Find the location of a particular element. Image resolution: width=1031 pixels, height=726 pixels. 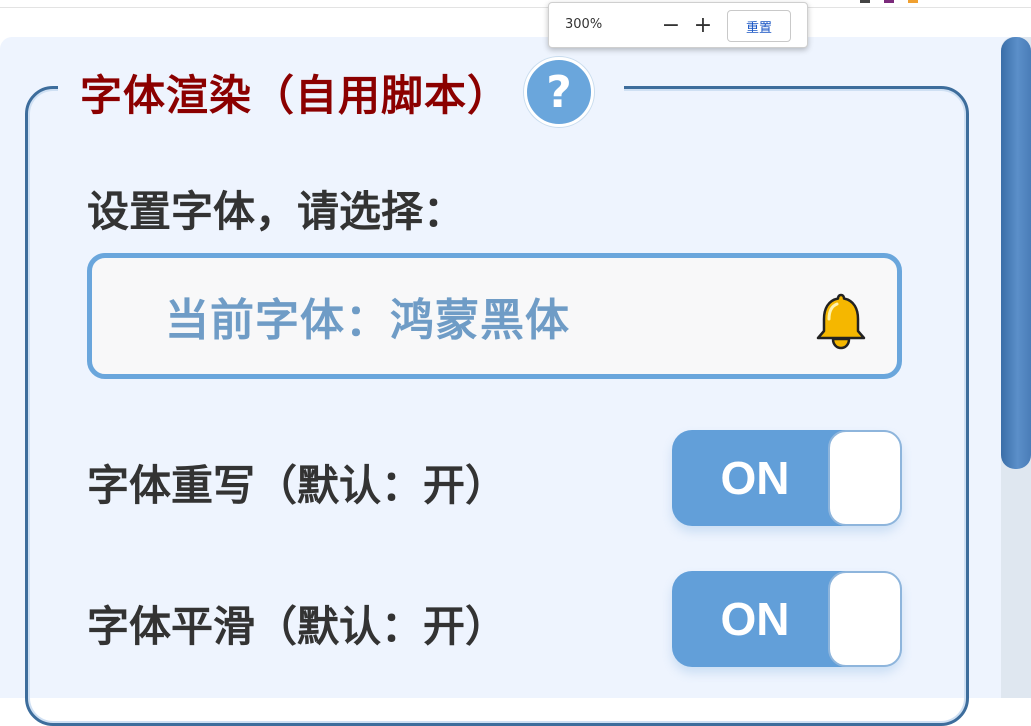

zoom-out-button: − is located at coordinates (671, 25).